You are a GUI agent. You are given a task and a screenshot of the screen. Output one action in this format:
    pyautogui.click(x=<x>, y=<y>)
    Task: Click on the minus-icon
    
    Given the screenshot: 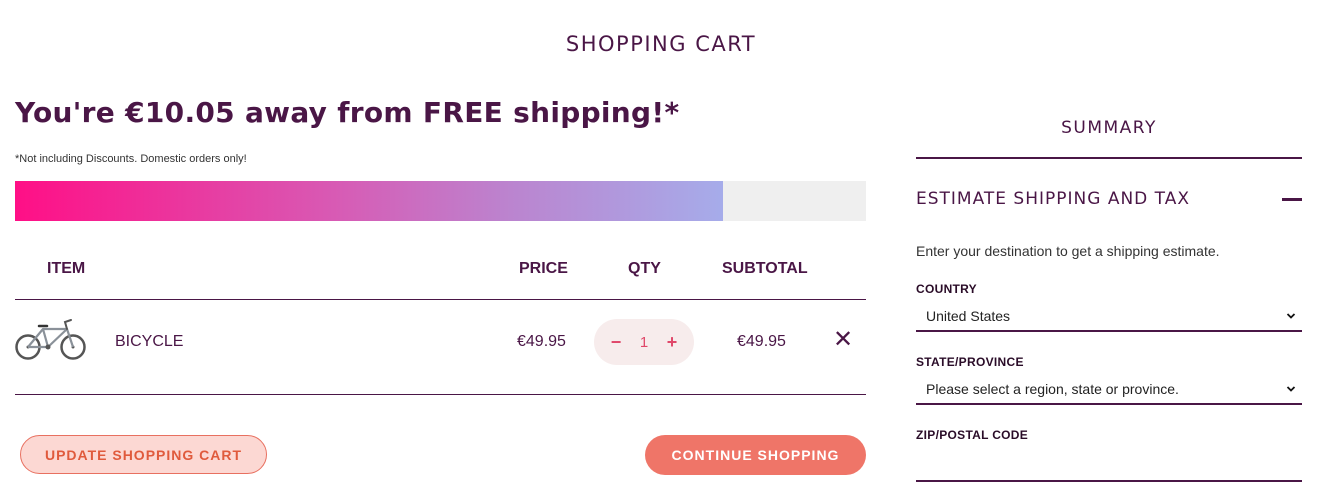 What is the action you would take?
    pyautogui.click(x=1292, y=199)
    